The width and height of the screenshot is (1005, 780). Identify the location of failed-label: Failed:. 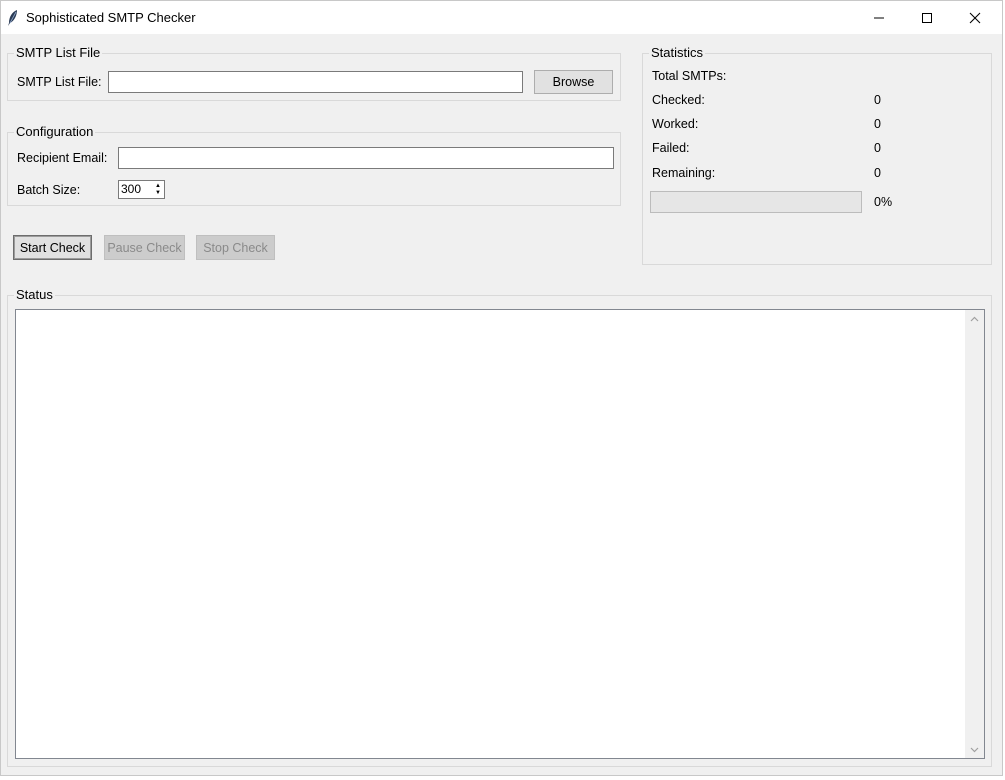
(671, 148).